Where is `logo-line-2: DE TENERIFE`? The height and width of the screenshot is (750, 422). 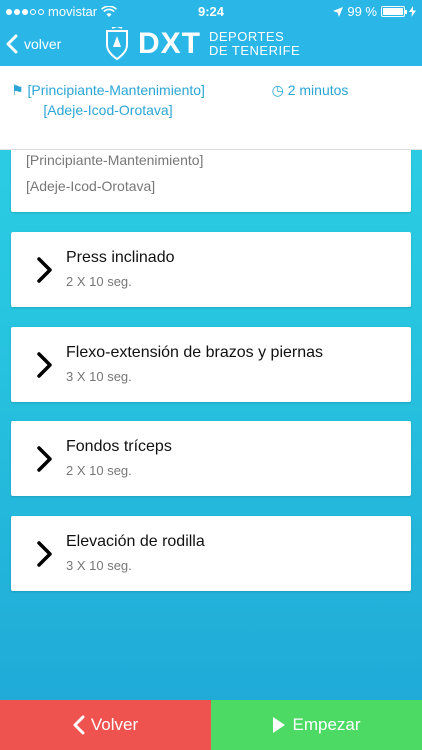 logo-line-2: DE TENERIFE is located at coordinates (255, 50).